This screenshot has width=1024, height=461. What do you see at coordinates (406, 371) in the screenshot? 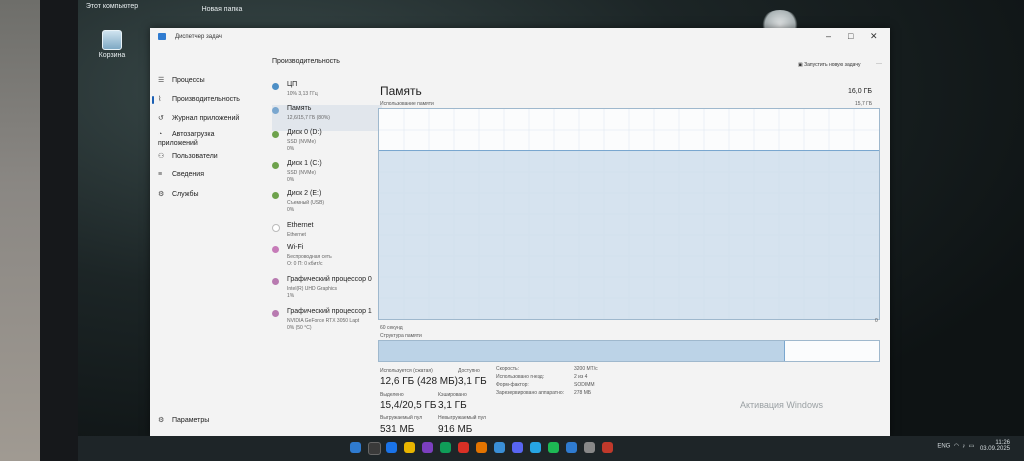
I see `in-use-label: Используется (сжатая)` at bounding box center [406, 371].